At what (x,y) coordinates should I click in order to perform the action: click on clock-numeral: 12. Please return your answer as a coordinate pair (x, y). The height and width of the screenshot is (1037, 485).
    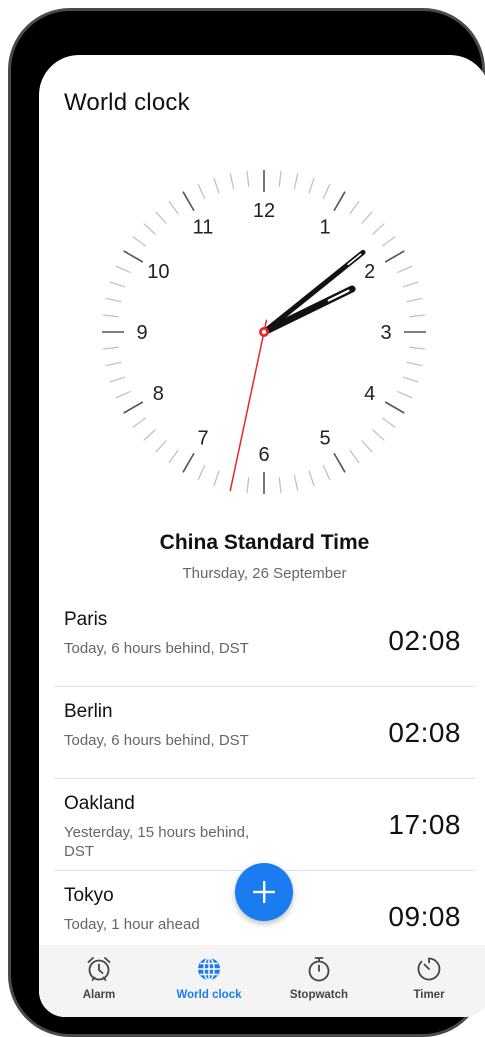
    Looking at the image, I should click on (264, 211).